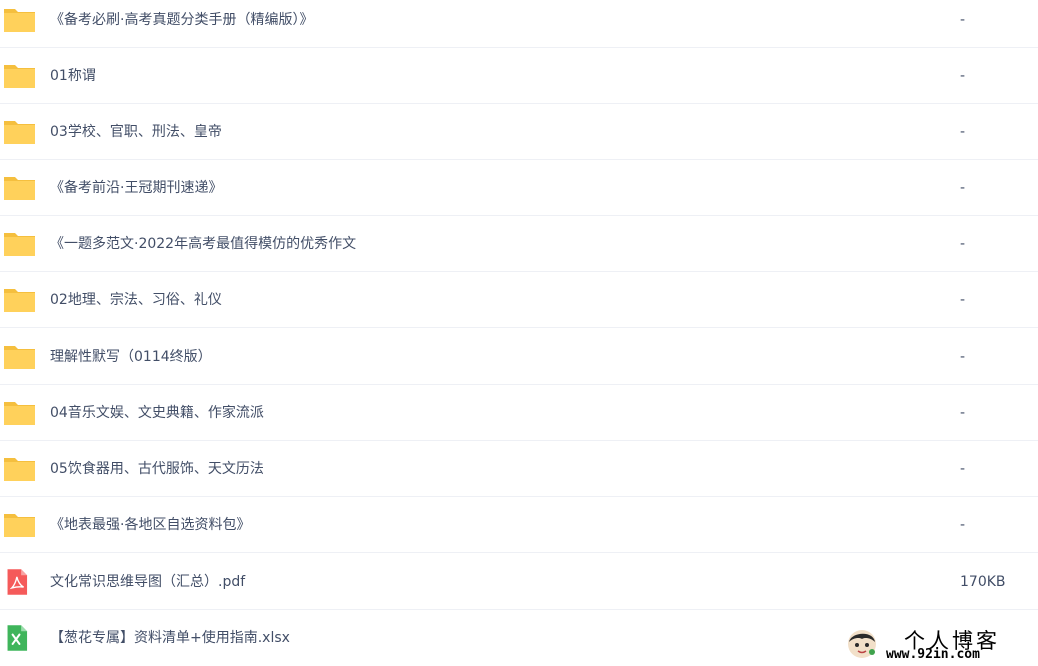  I want to click on file-row: 文化常识思维导图（汇总）.pdf 170KB, so click(519, 582).